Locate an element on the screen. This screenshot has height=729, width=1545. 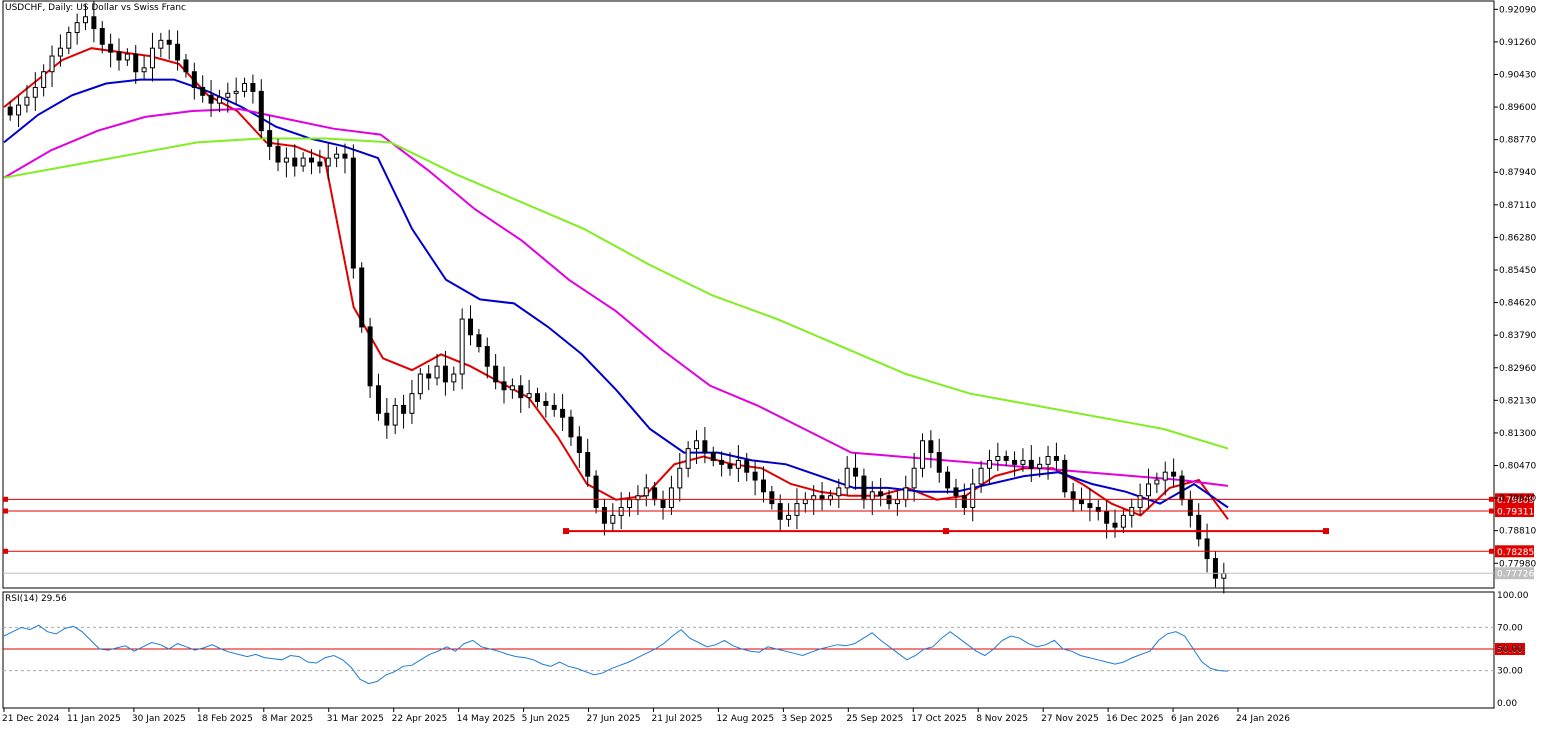
price-tick-label: 0.83790 is located at coordinates (1517, 336).